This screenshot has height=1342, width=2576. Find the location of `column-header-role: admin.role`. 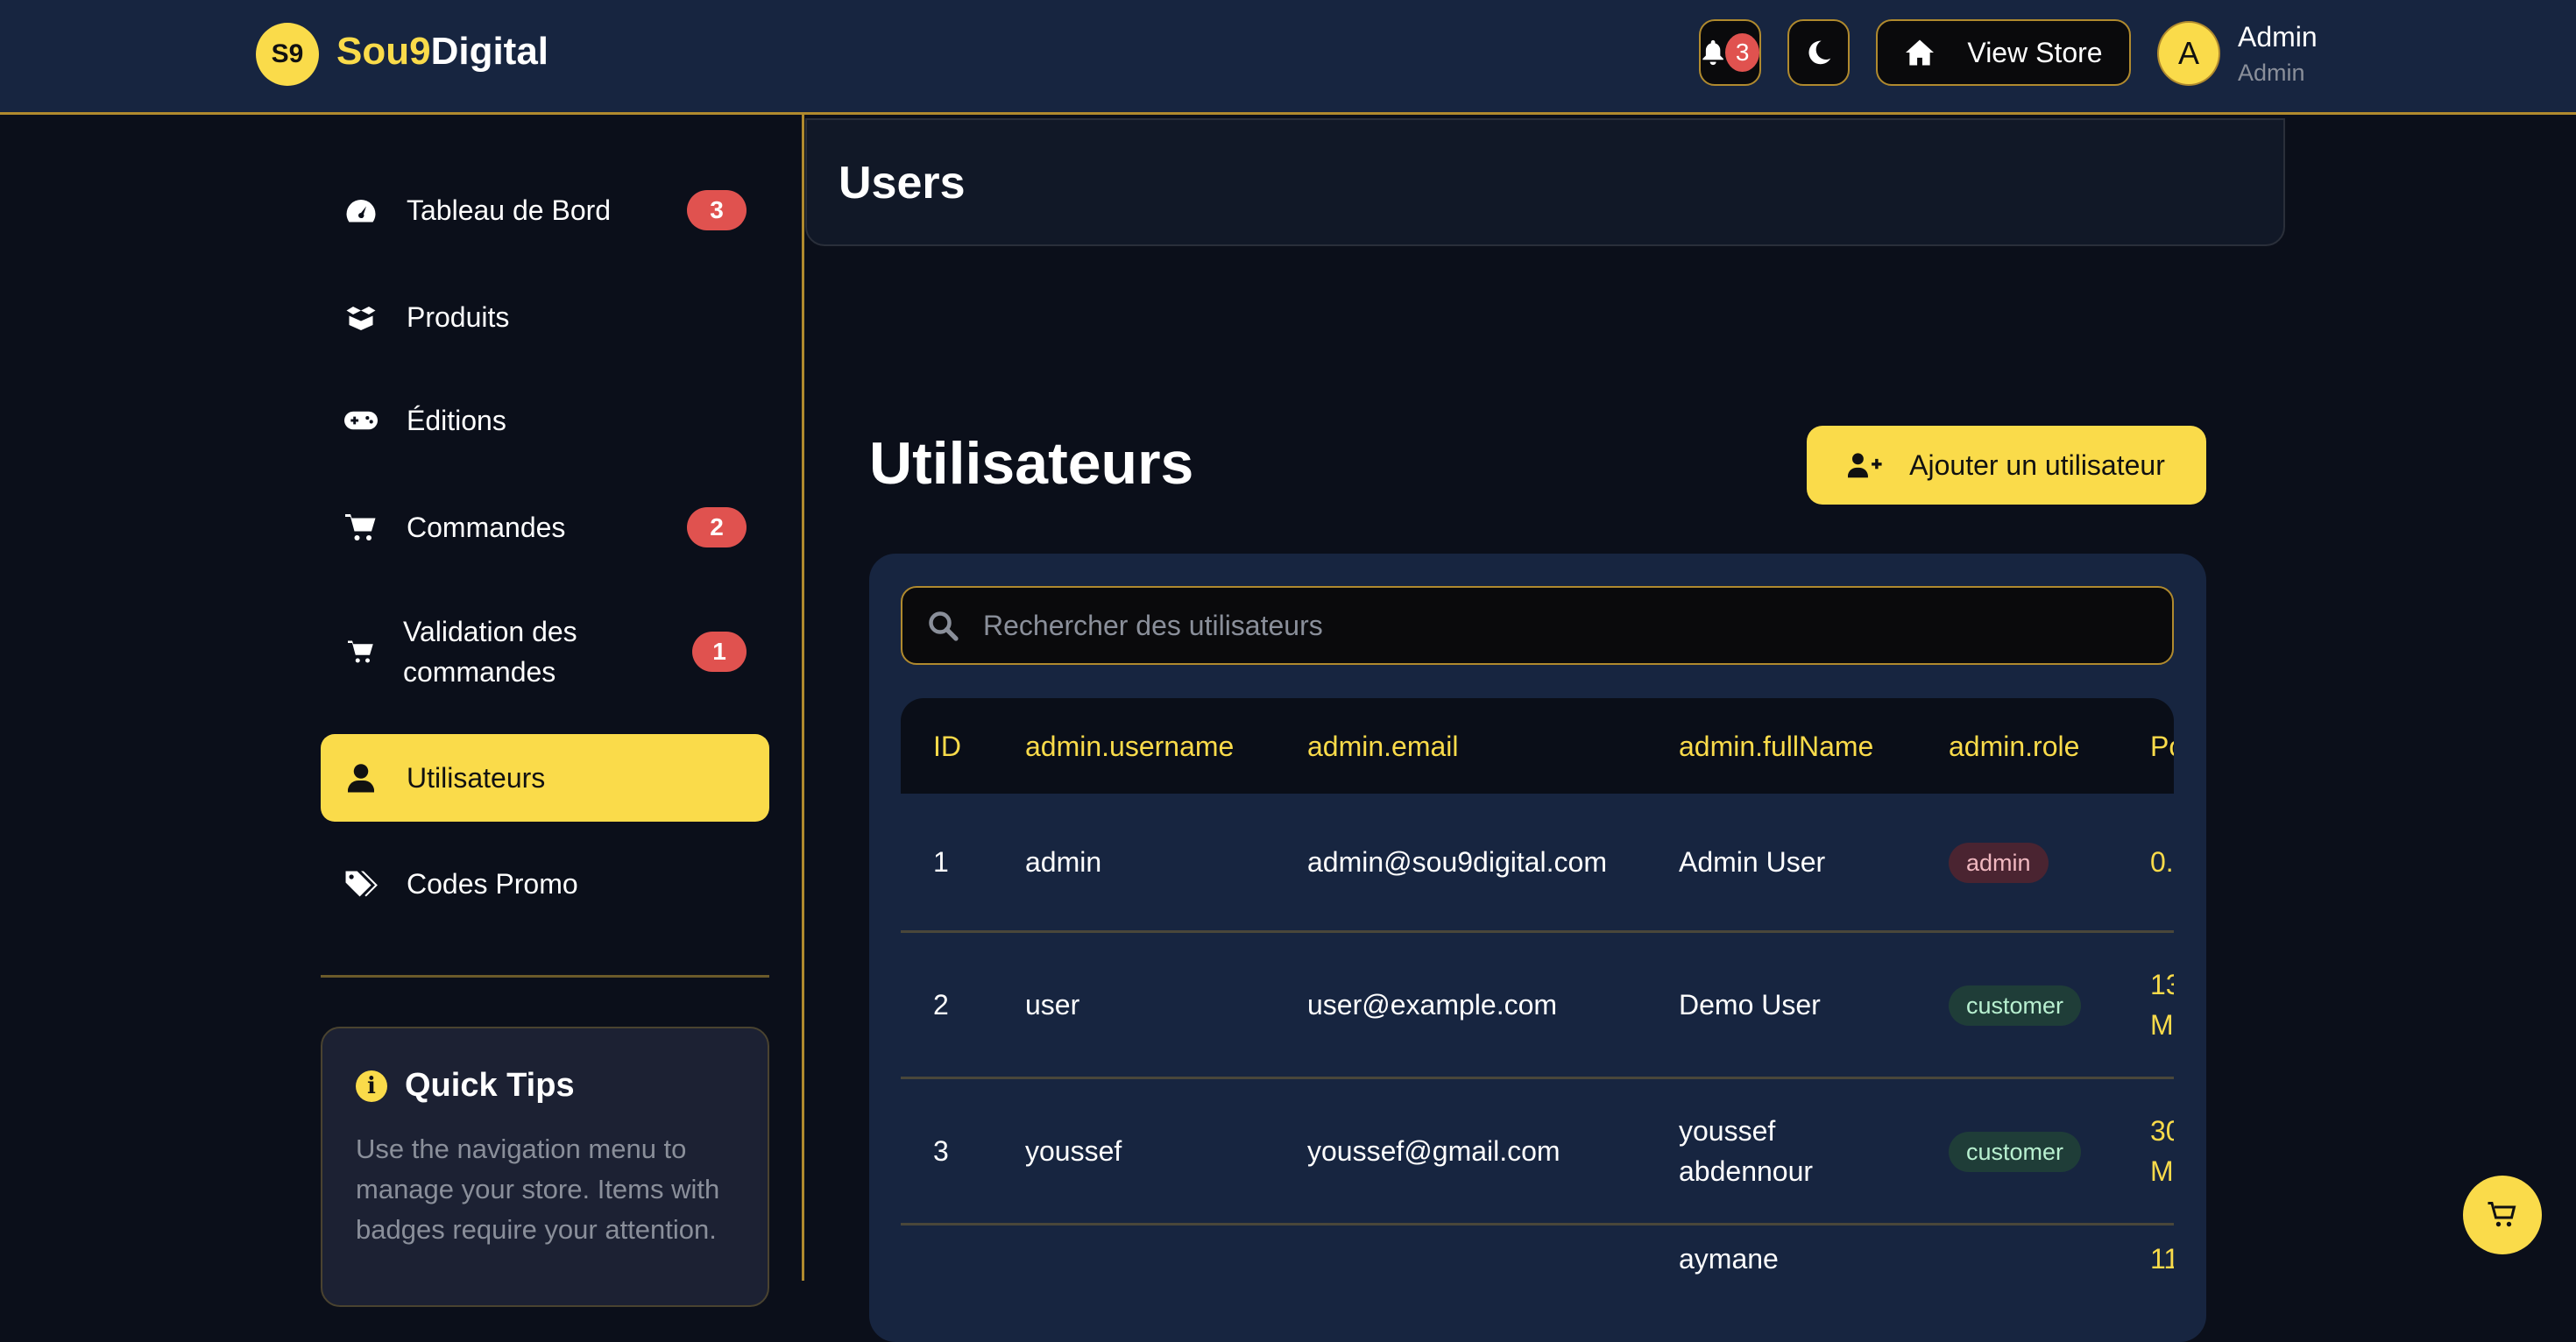

column-header-role: admin.role is located at coordinates (2014, 746).